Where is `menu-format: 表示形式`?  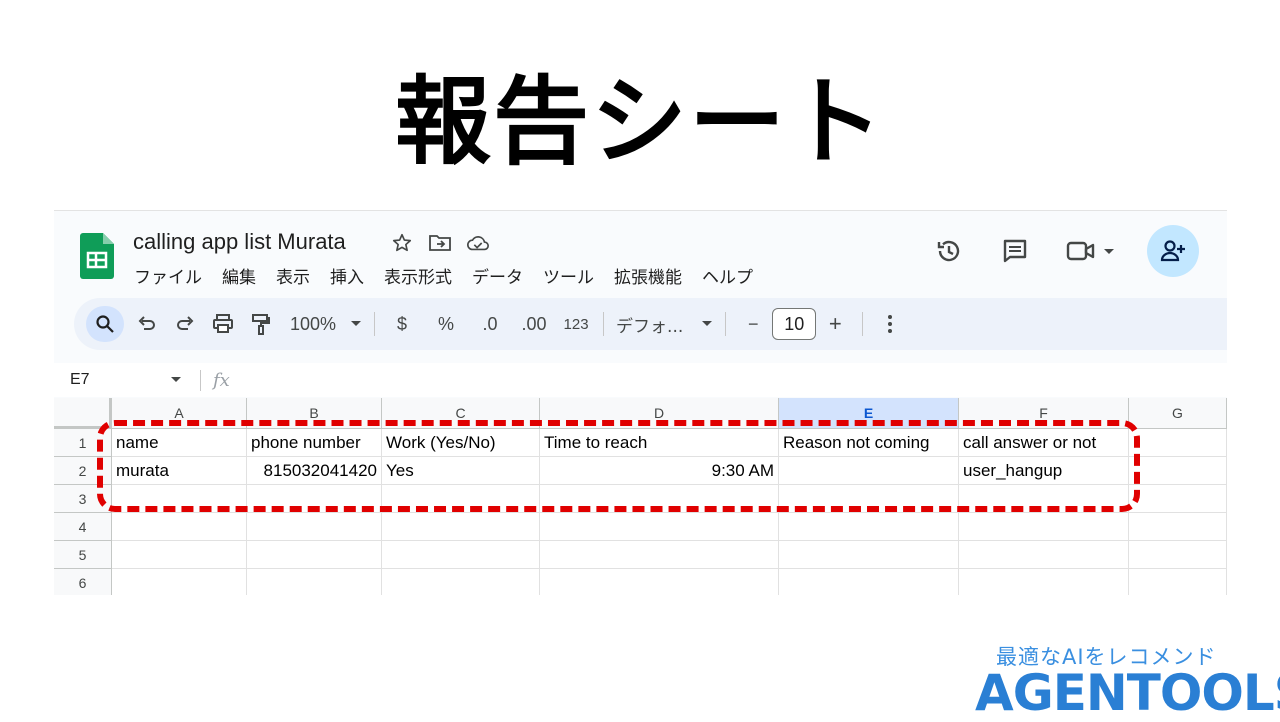 menu-format: 表示形式 is located at coordinates (418, 275).